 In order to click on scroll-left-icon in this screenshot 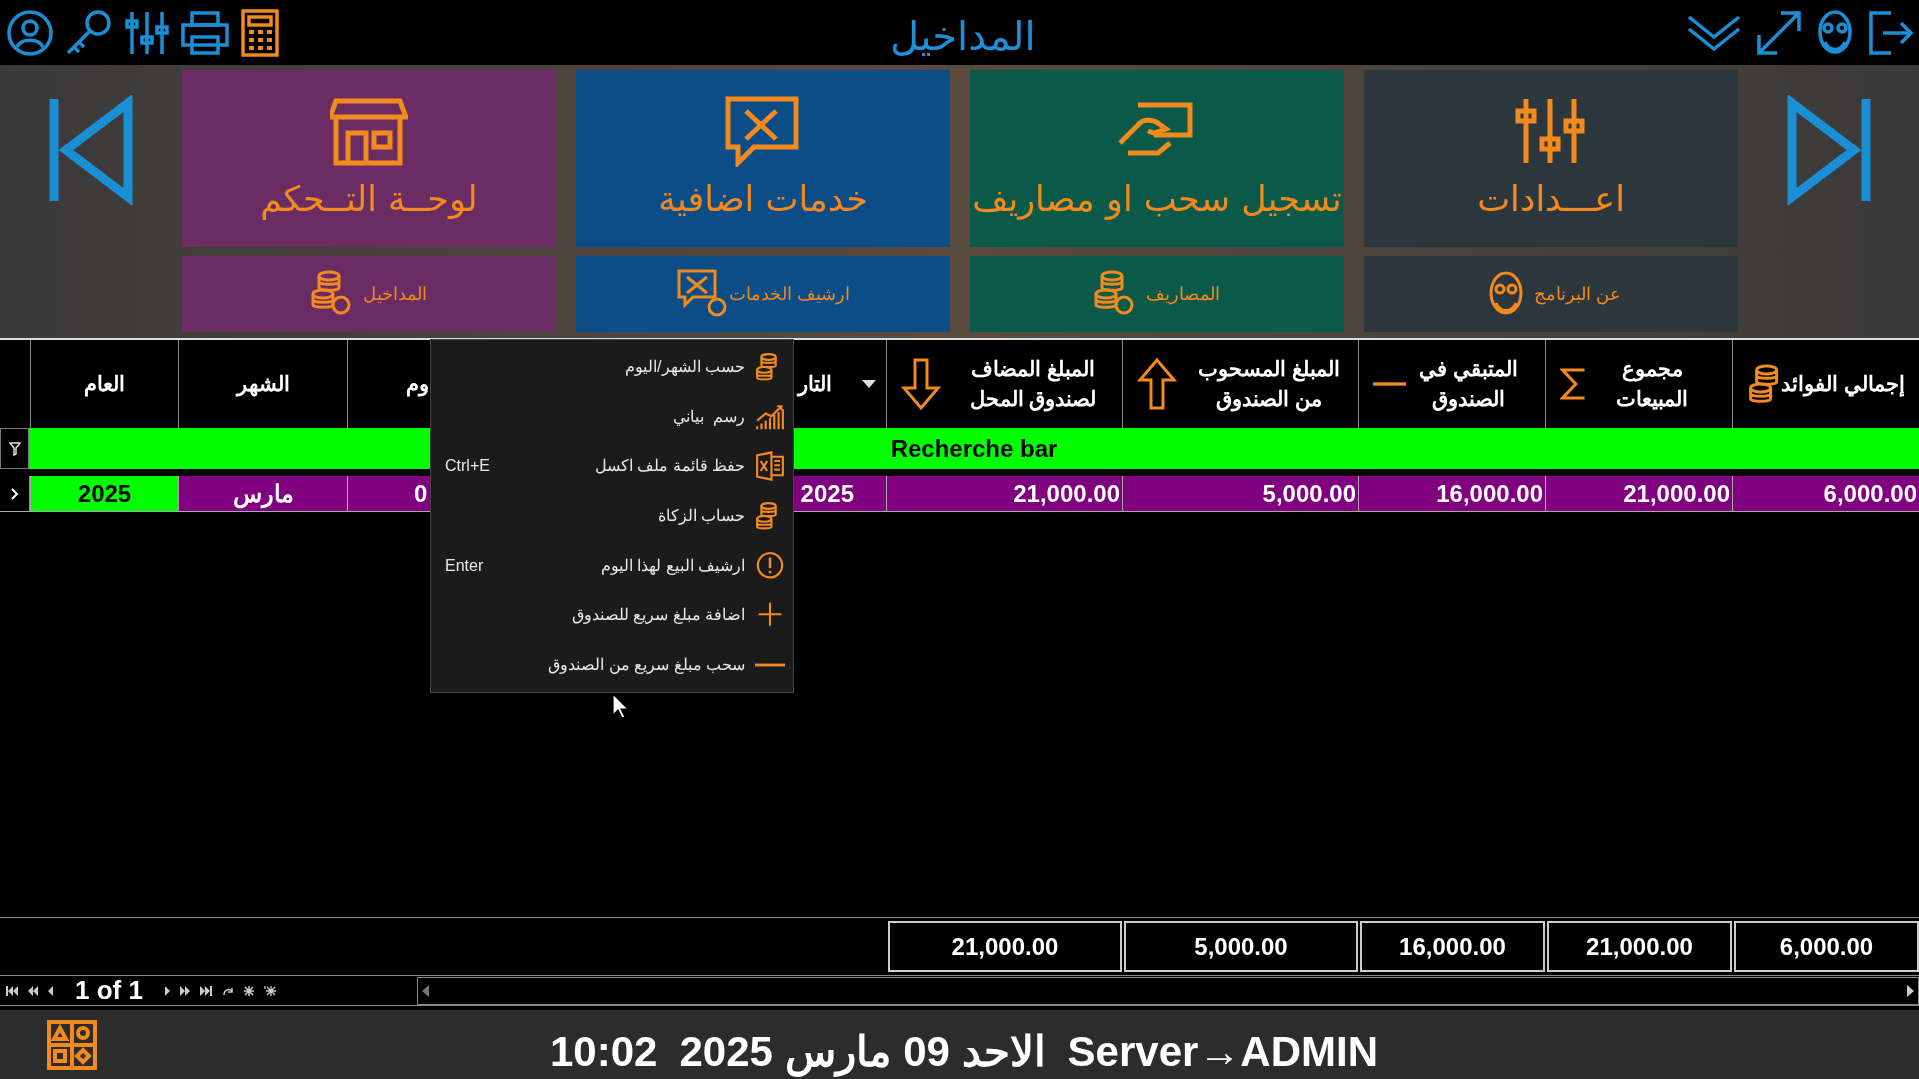, I will do `click(426, 990)`.